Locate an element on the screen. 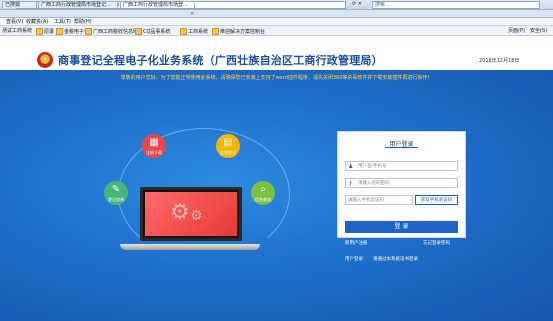 Image resolution: width=553 pixels, height=321 pixels. search-icon: ⌕ is located at coordinates (263, 189).